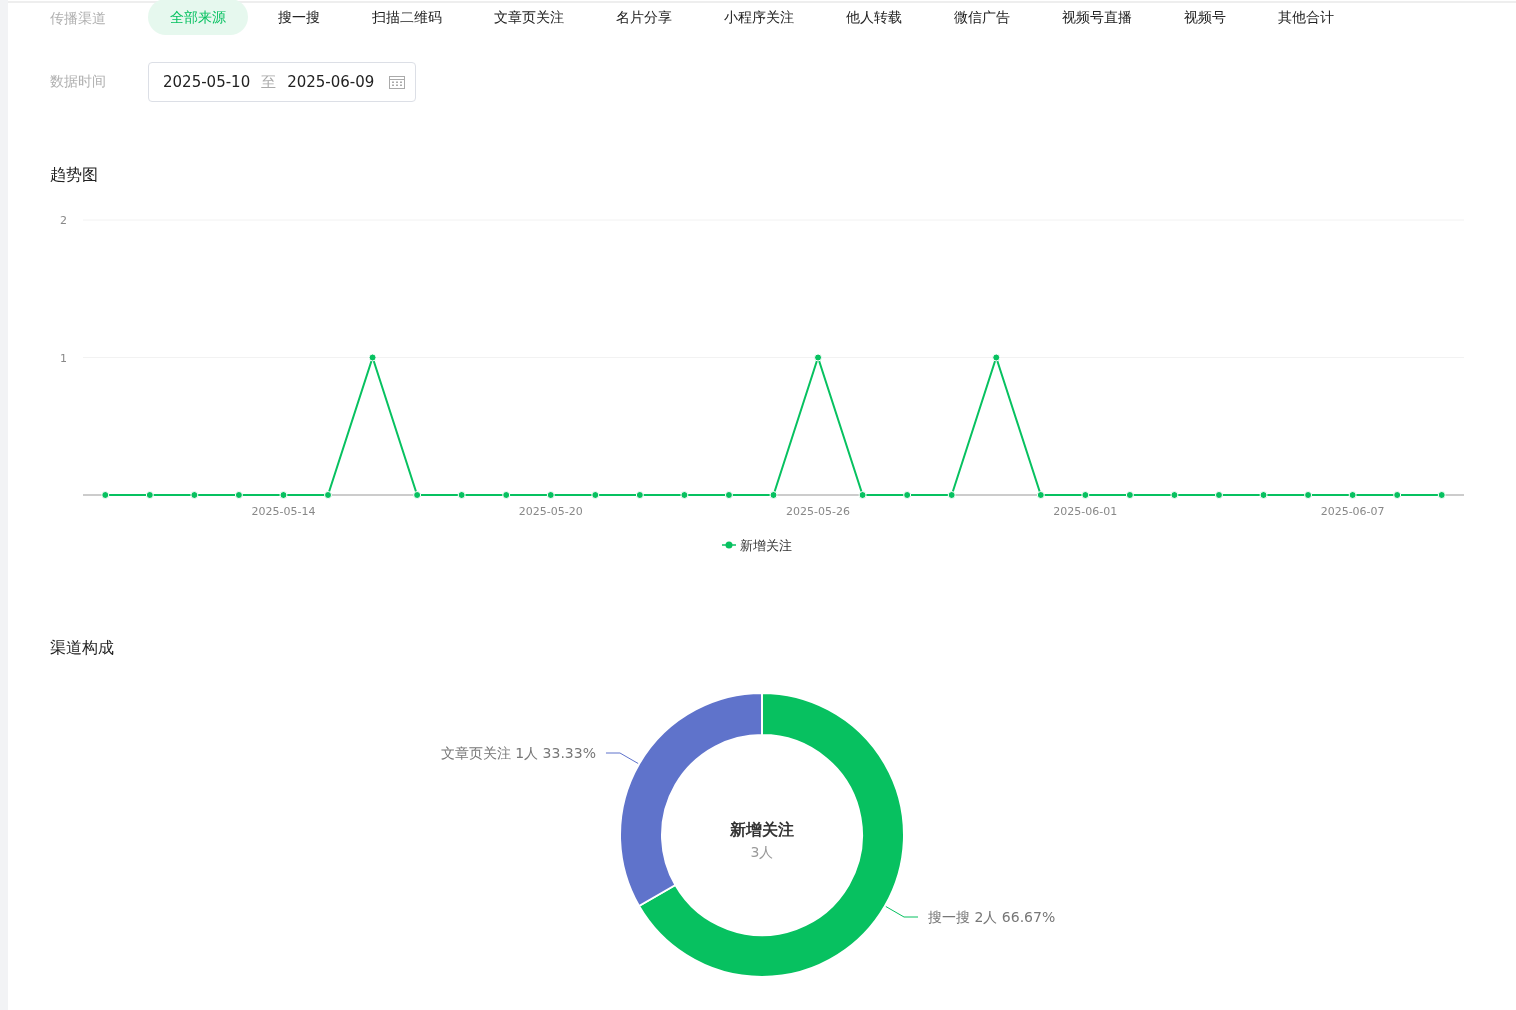 The image size is (1516, 1010). What do you see at coordinates (982, 17) in the screenshot?
I see `channel-tab: 微信广告` at bounding box center [982, 17].